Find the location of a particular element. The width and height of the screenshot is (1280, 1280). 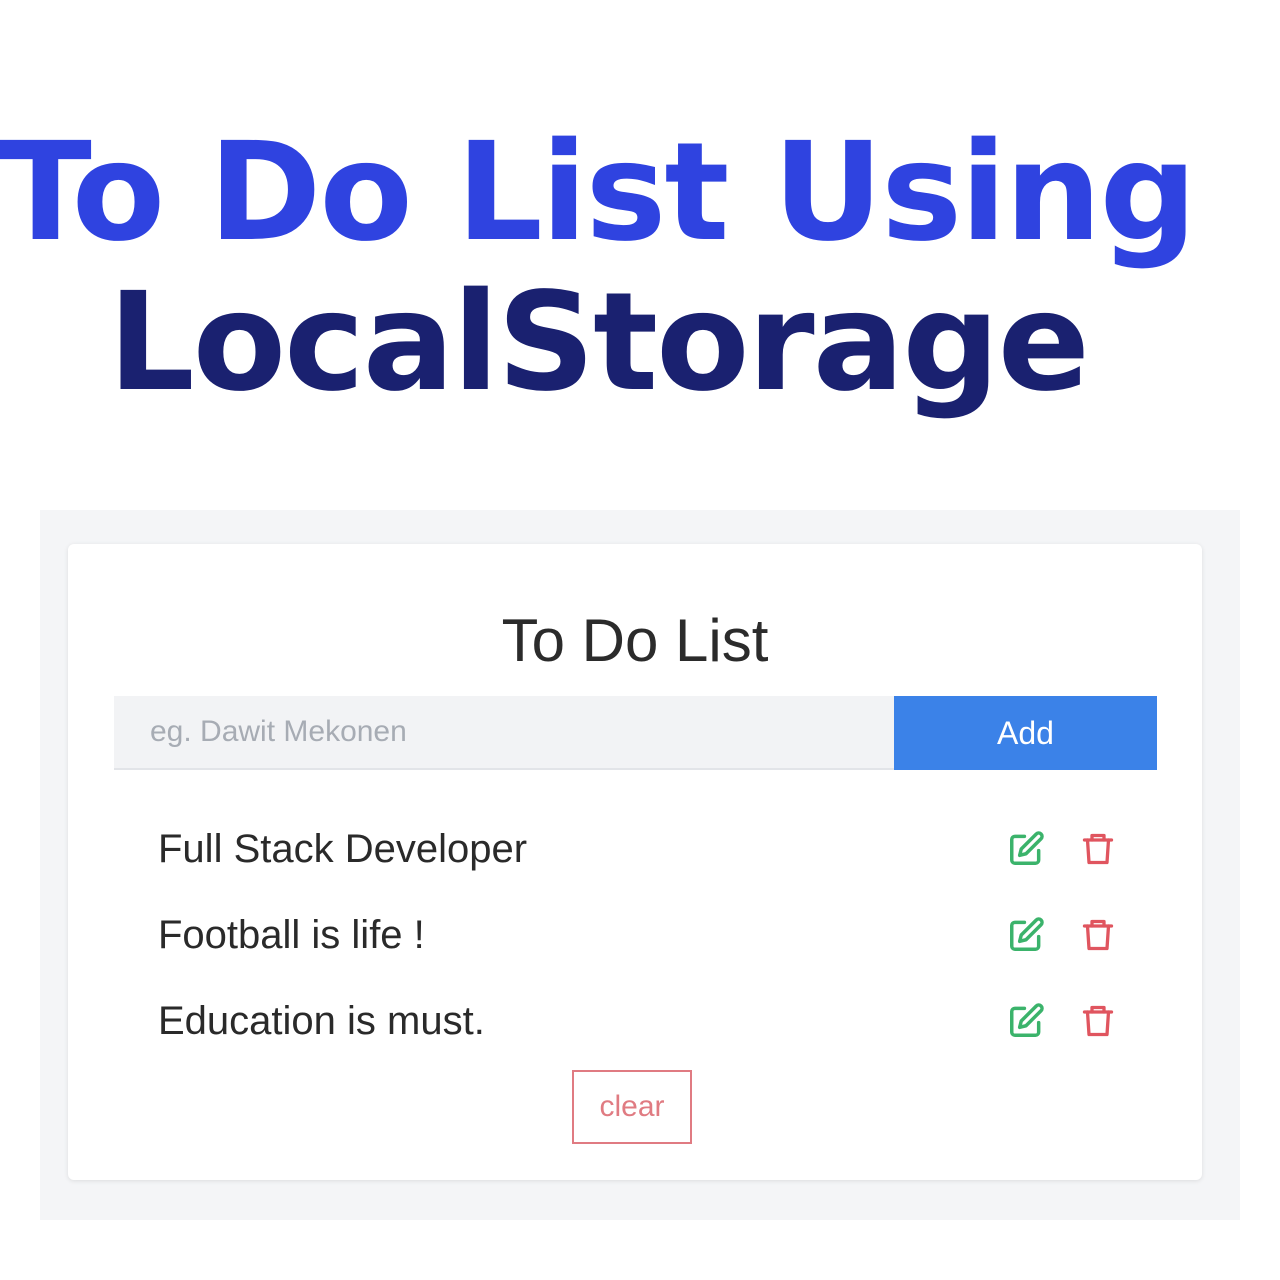

list-item: Full Stack Developer is located at coordinates (638, 849).